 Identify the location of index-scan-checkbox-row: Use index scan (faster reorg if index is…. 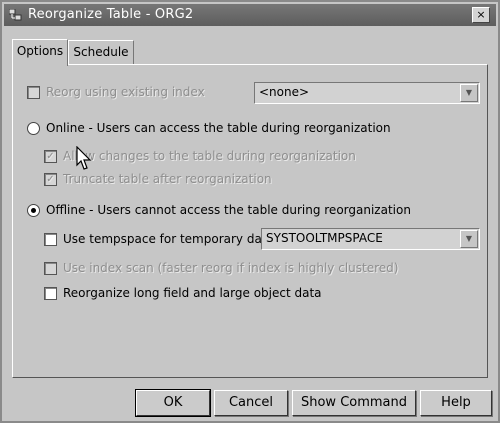
(221, 268).